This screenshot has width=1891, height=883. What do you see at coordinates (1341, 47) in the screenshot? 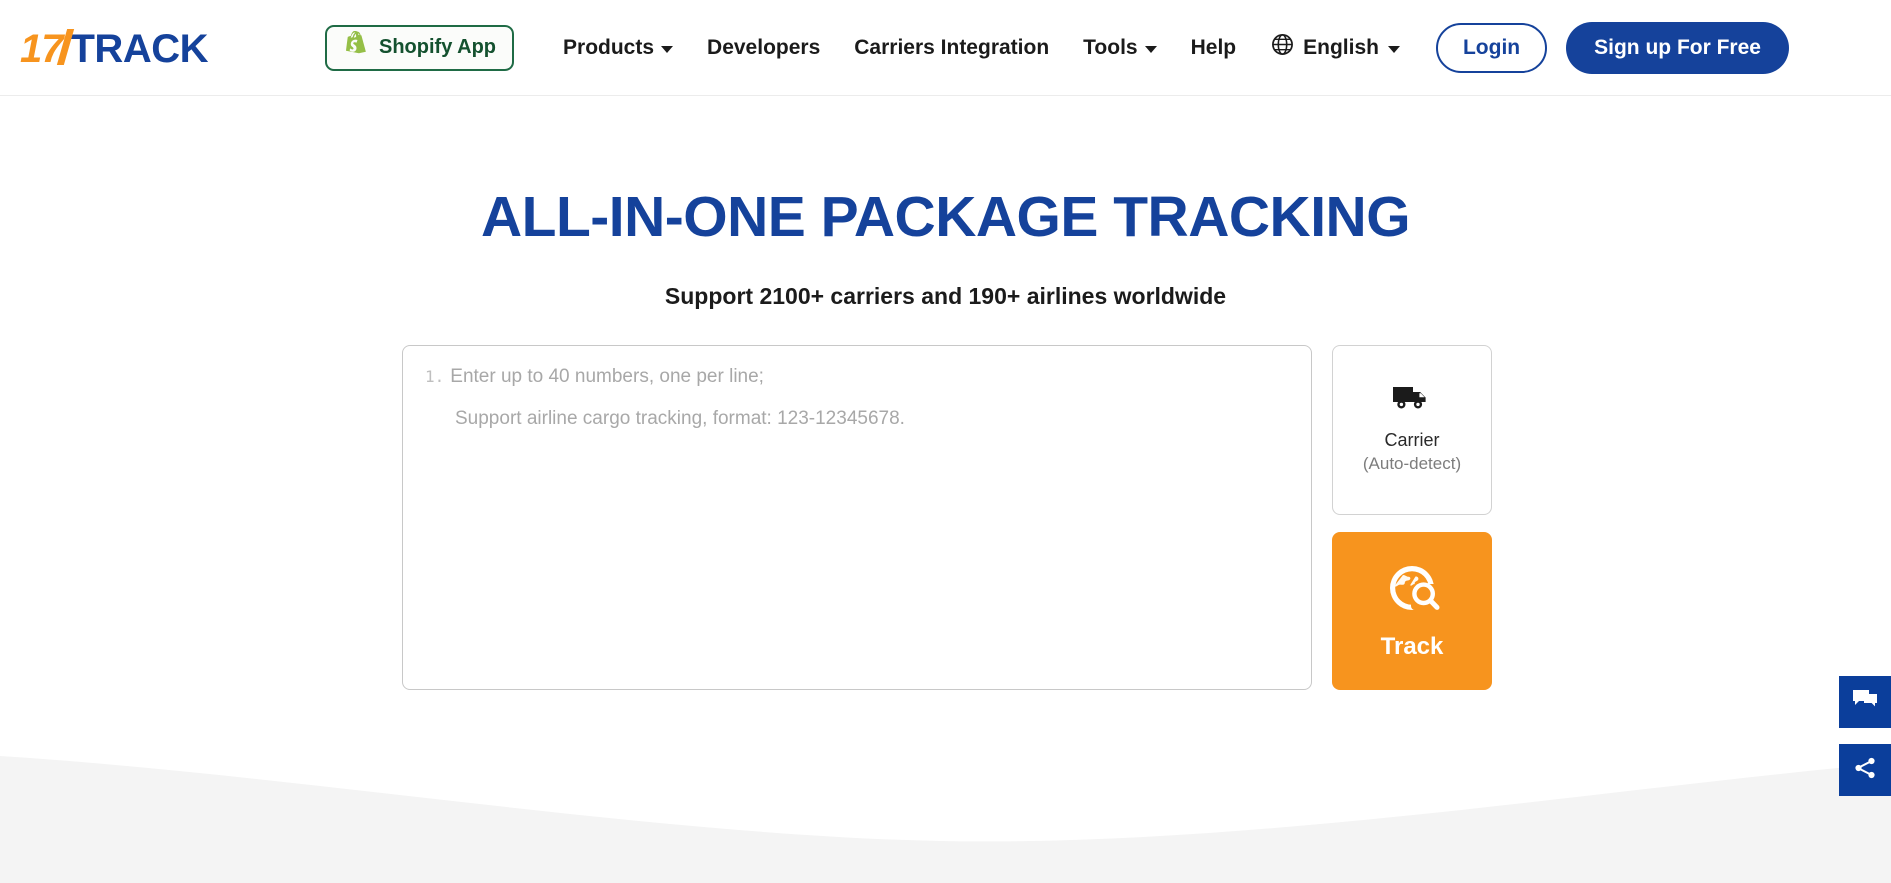
I see `language-label: English` at bounding box center [1341, 47].